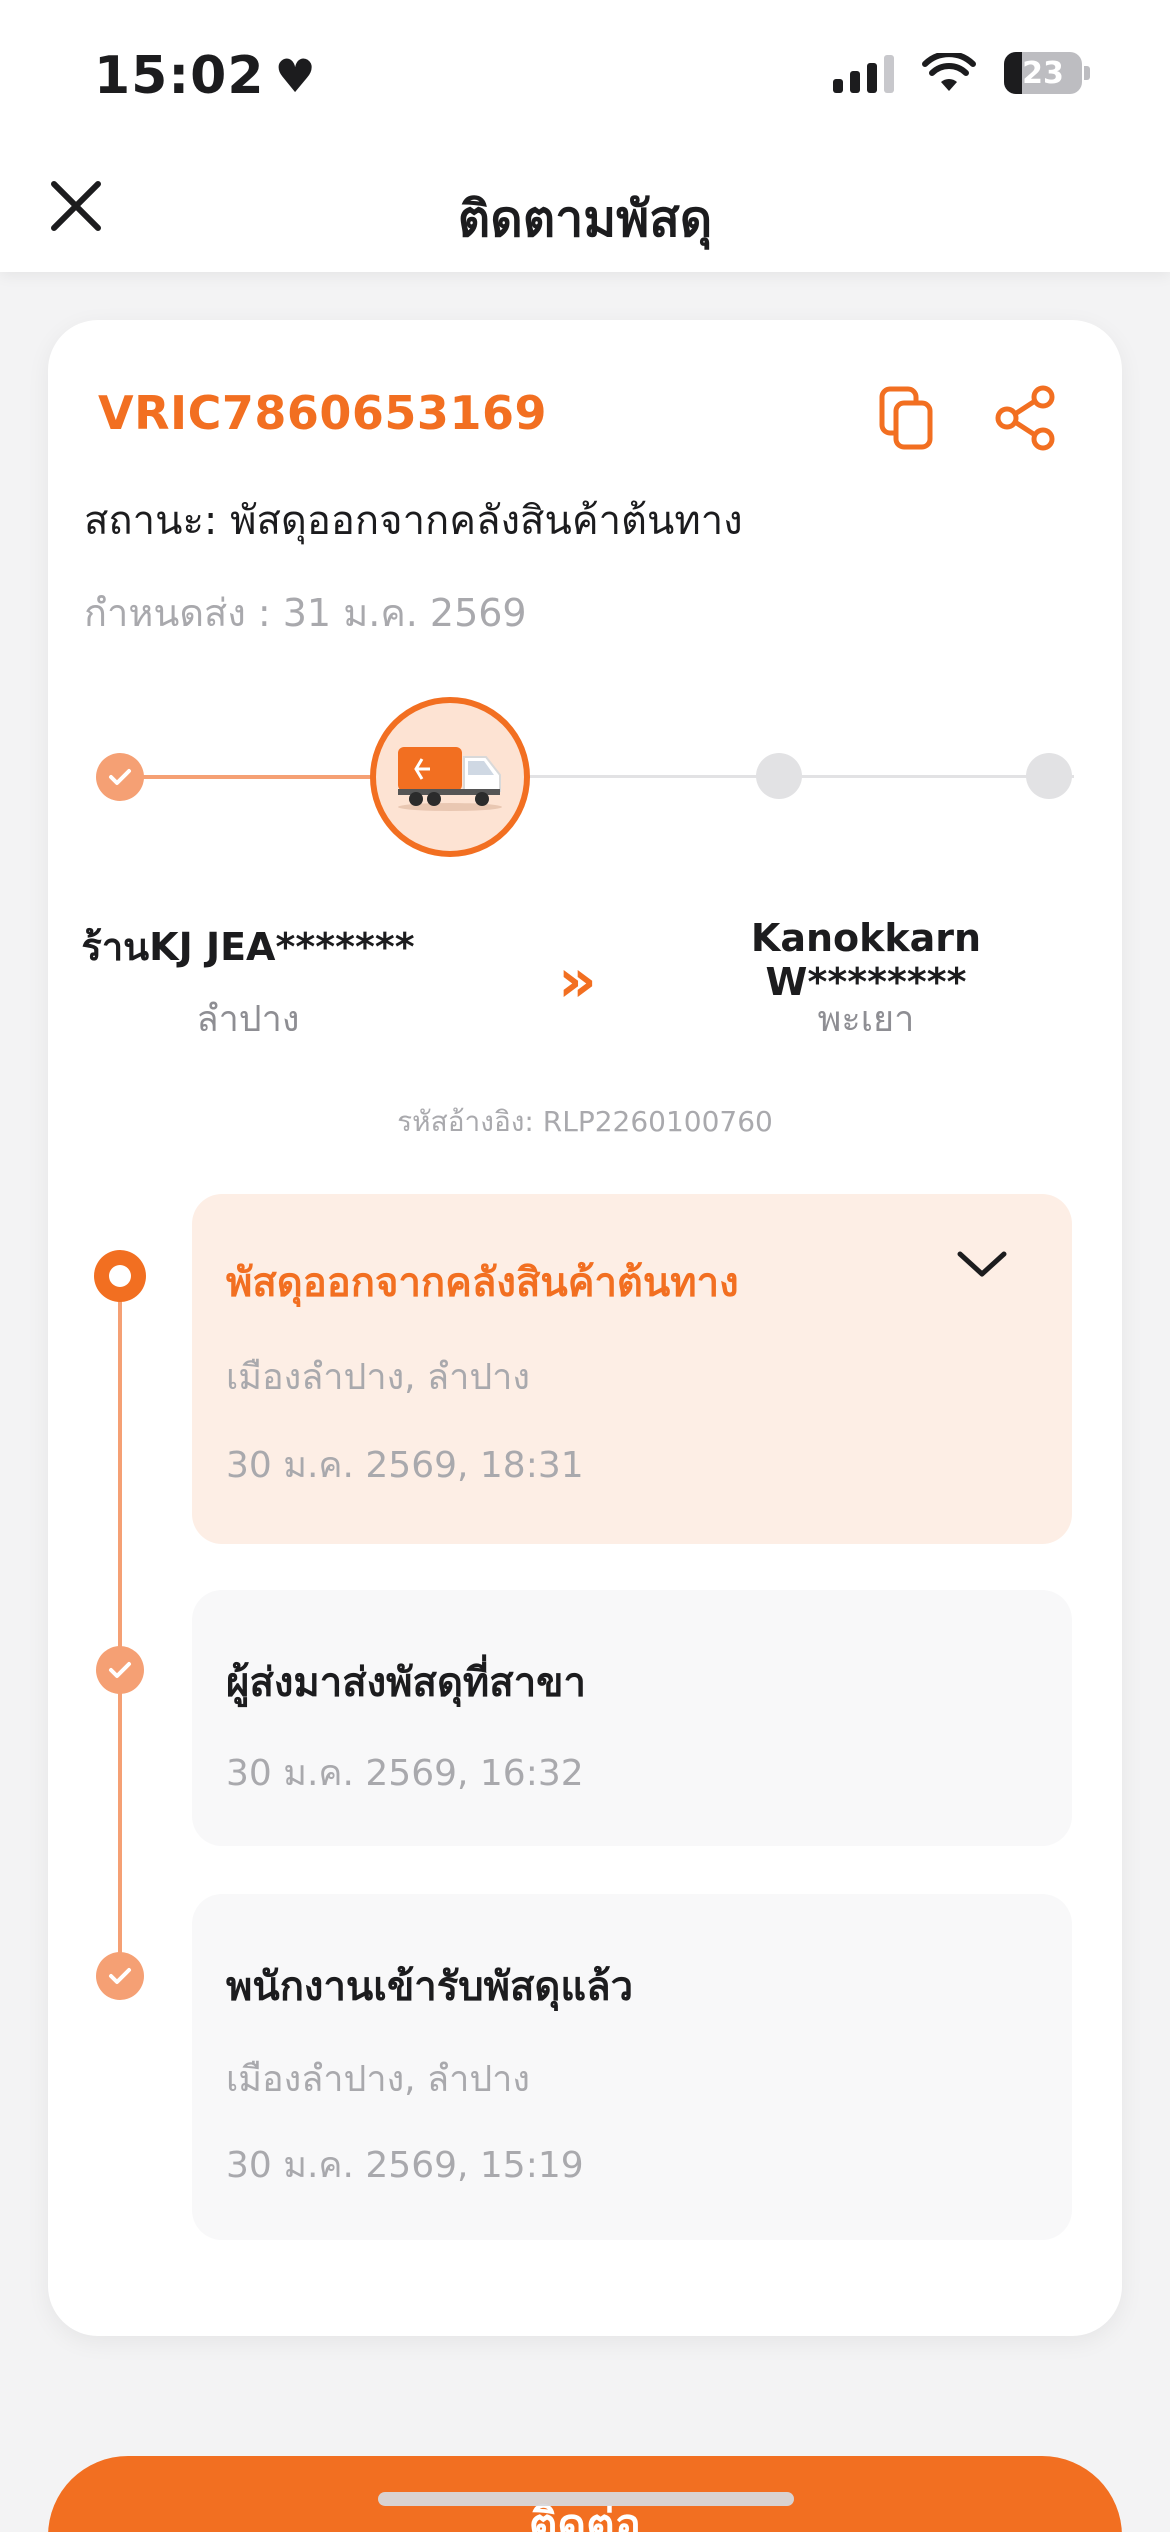  Describe the element at coordinates (305, 613) in the screenshot. I see `due-date: กำหนดส่ง : 31 ม.ค. 2569` at that location.